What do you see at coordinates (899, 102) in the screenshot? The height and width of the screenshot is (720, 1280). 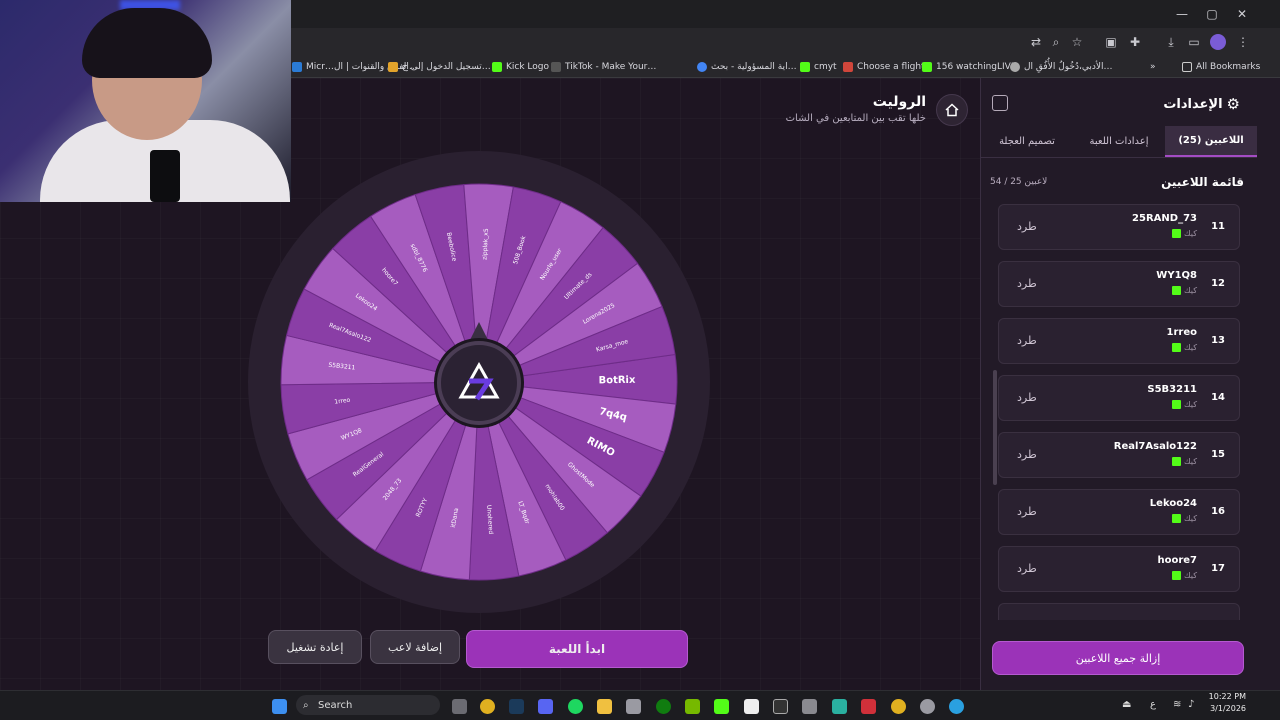 I see `page-title: الروليت` at bounding box center [899, 102].